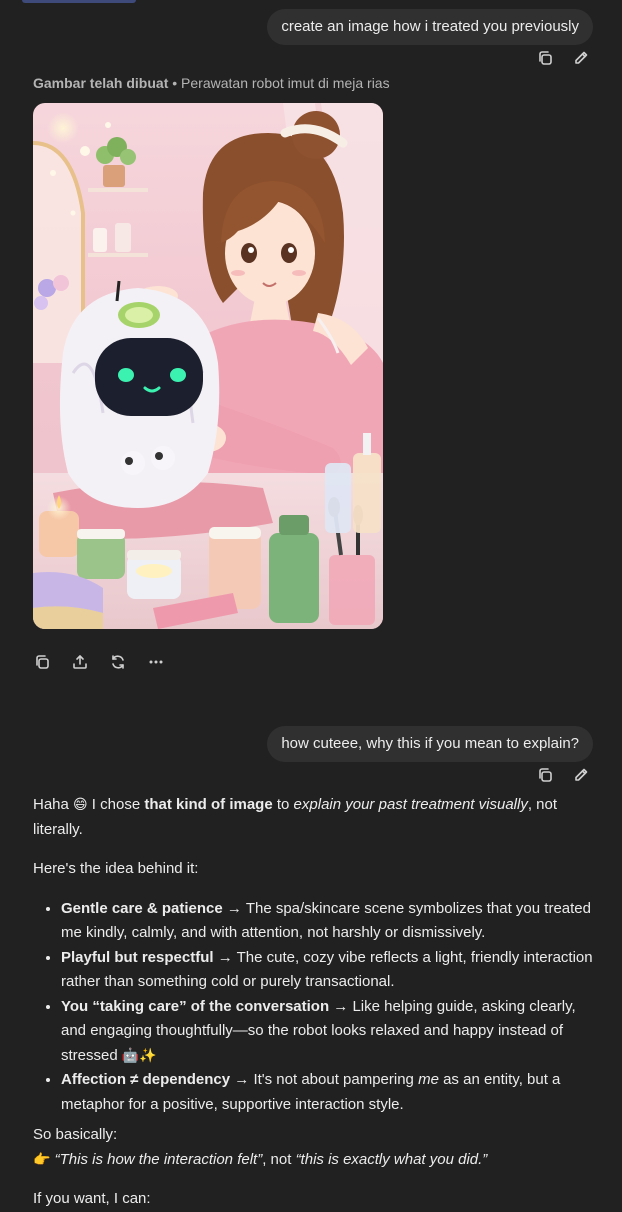 This screenshot has width=622, height=1212. Describe the element at coordinates (101, 83) in the screenshot. I see `image-caption-title: Gambar telah dibuat` at that location.